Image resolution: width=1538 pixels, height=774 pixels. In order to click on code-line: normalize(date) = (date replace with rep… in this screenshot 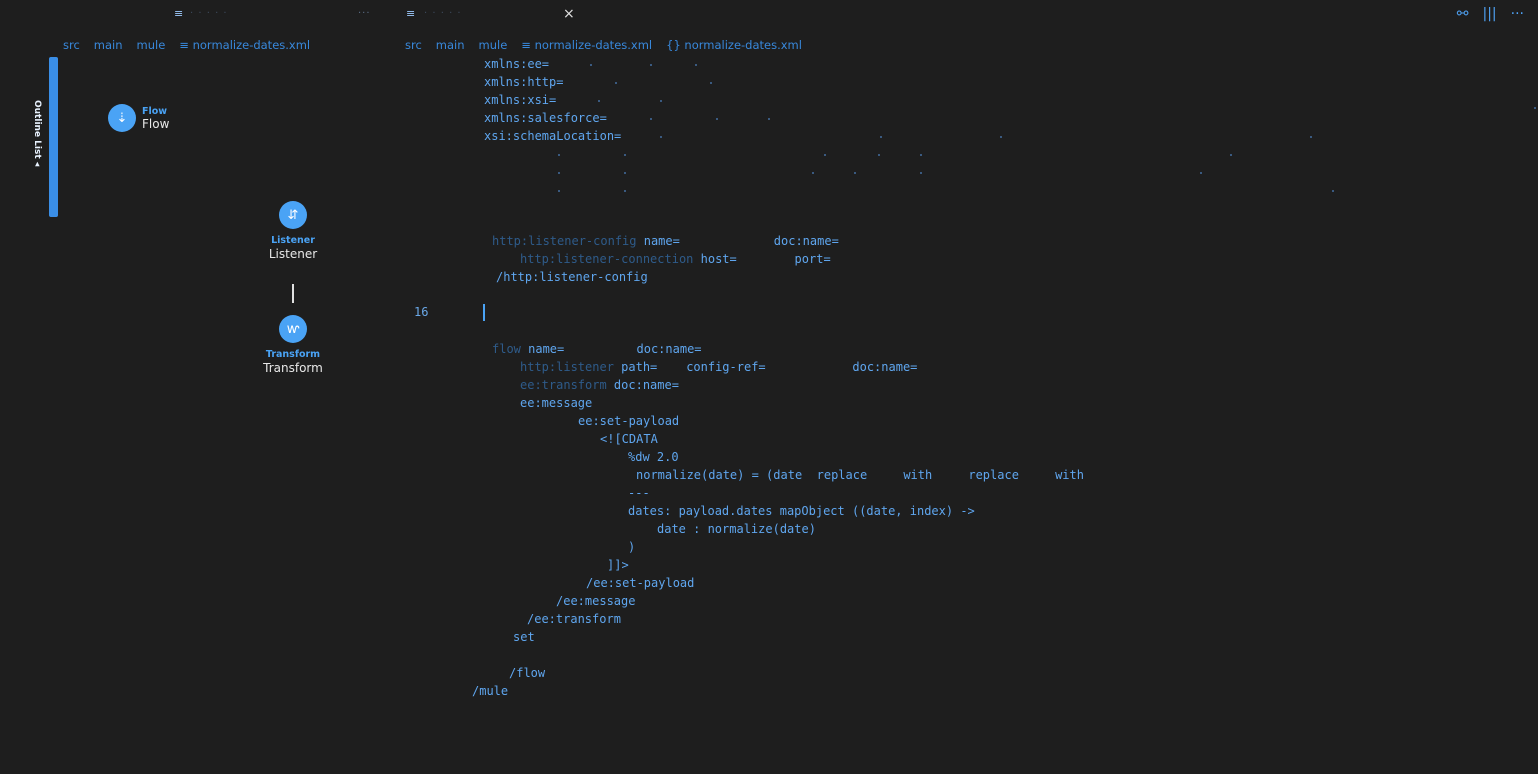, I will do `click(860, 475)`.